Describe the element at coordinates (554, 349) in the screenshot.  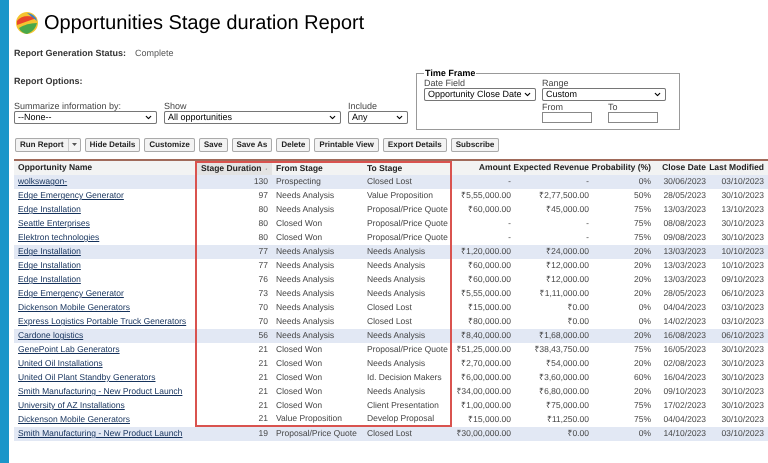
I see `table-cell: ₹38,43,750.00` at that location.